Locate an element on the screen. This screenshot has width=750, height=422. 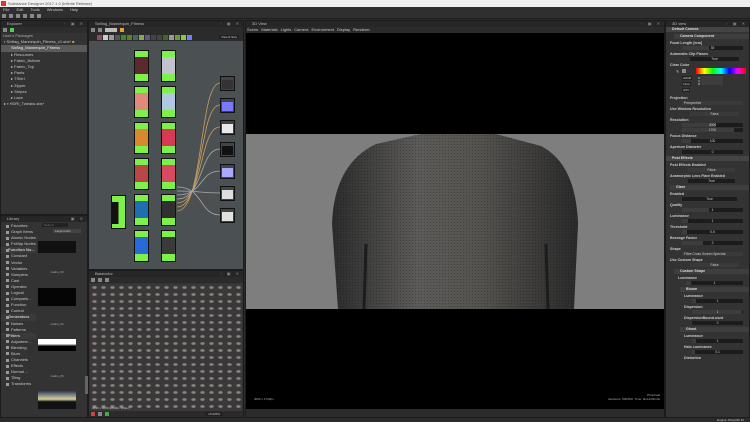
3d-menu-item: Camera is located at coordinates (301, 30).